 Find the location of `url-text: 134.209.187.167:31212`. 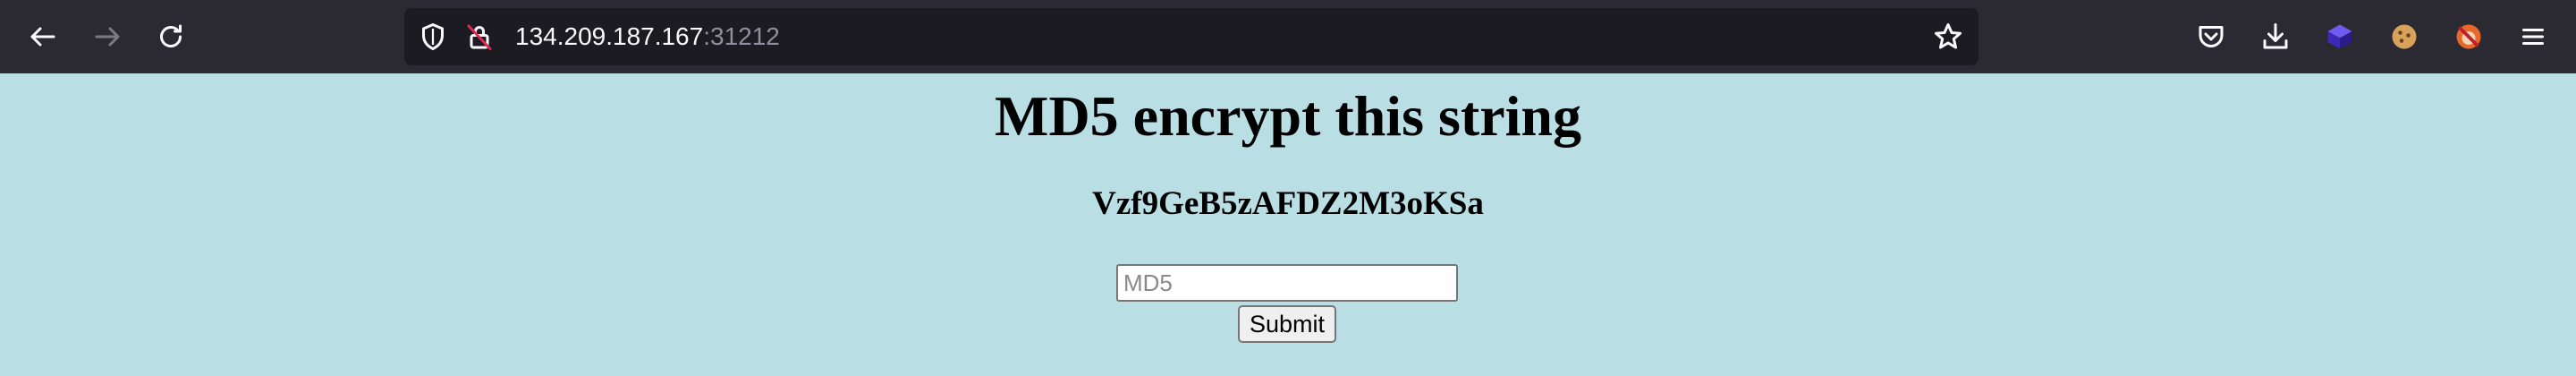

url-text: 134.209.187.167:31212 is located at coordinates (647, 36).